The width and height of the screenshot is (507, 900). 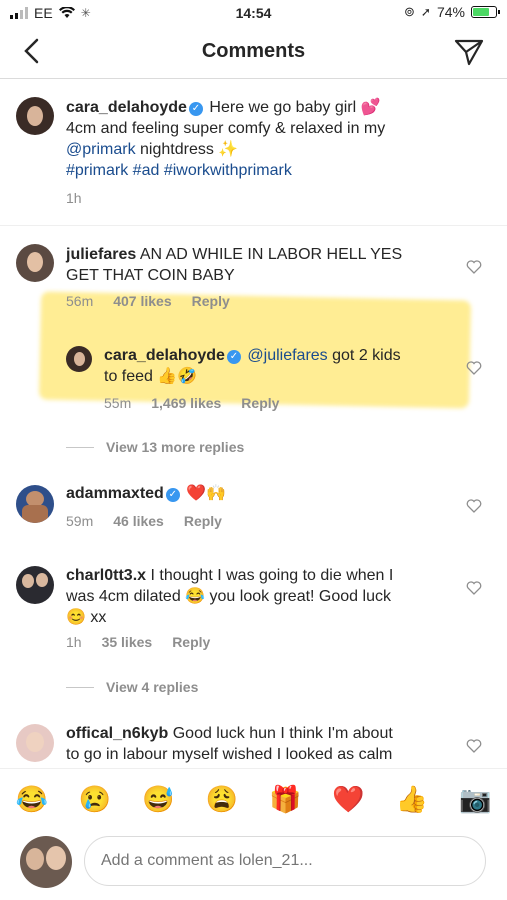 What do you see at coordinates (80, 301) in the screenshot?
I see `timestamp: 56m` at bounding box center [80, 301].